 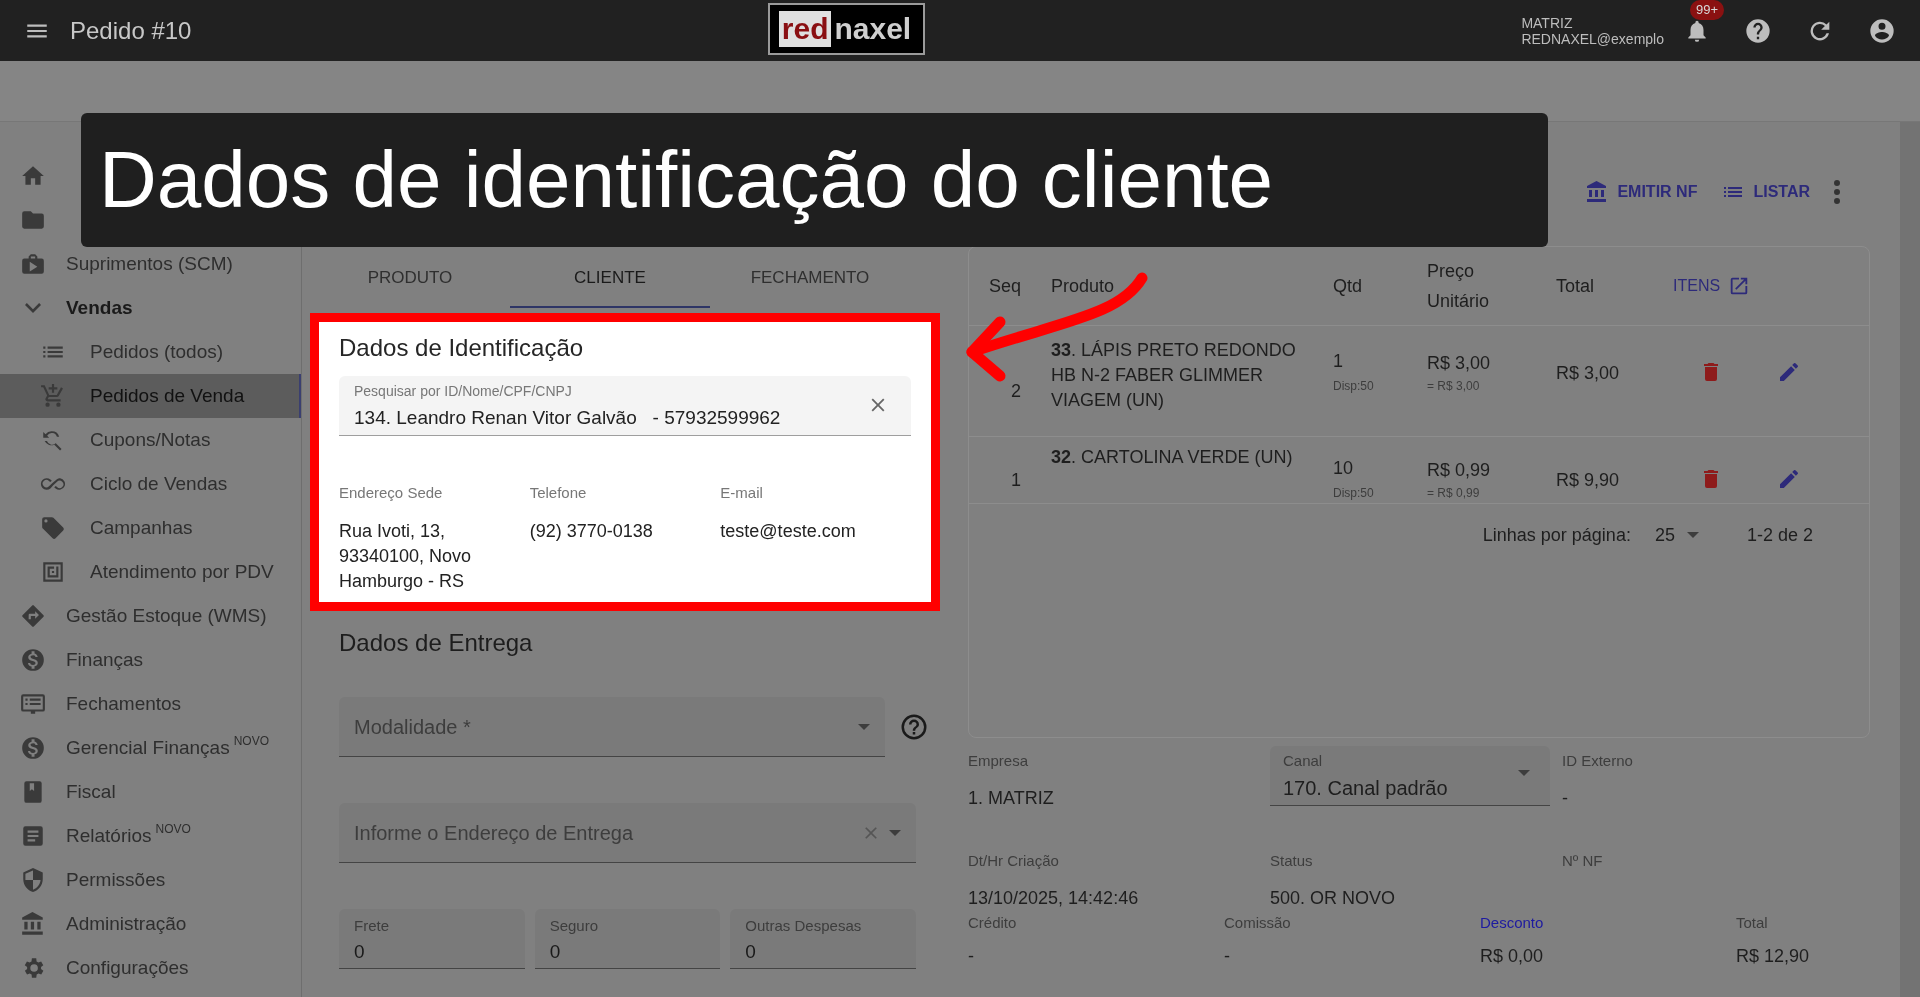 I want to click on logo: red naxel, so click(x=846, y=29).